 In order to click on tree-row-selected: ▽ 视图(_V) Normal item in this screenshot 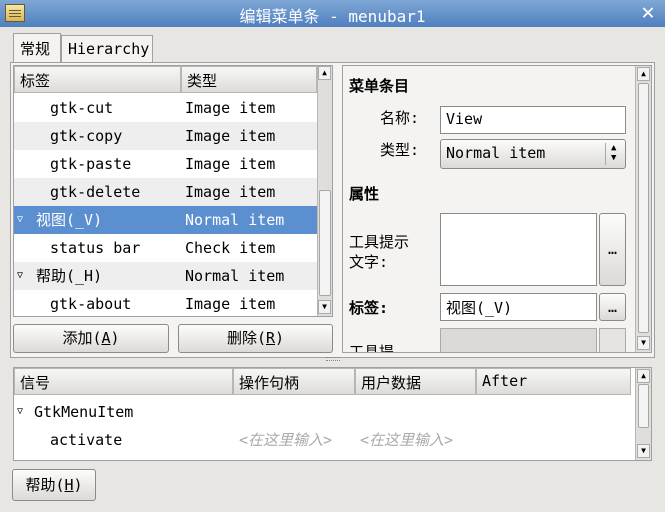, I will do `click(165, 220)`.